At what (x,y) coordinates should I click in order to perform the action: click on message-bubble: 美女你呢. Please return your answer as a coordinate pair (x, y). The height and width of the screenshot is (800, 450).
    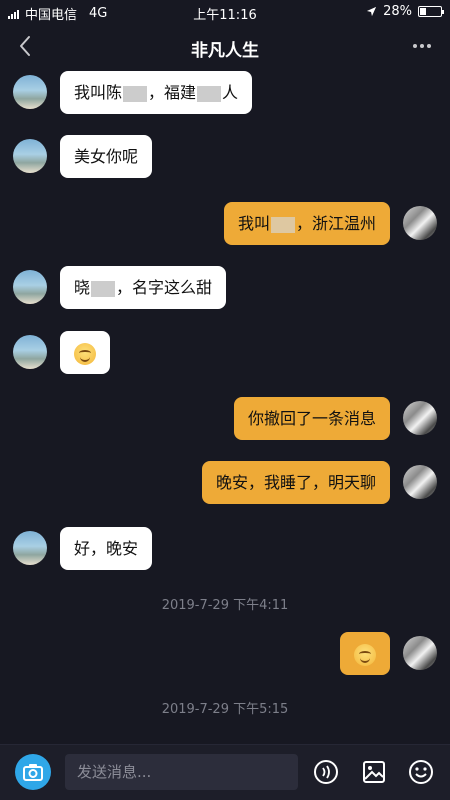
    Looking at the image, I should click on (106, 156).